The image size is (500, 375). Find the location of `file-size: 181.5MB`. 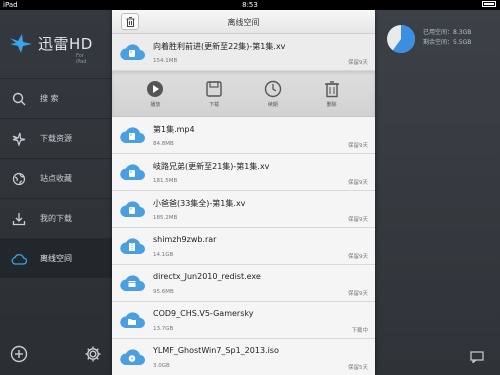

file-size: 181.5MB is located at coordinates (165, 181).